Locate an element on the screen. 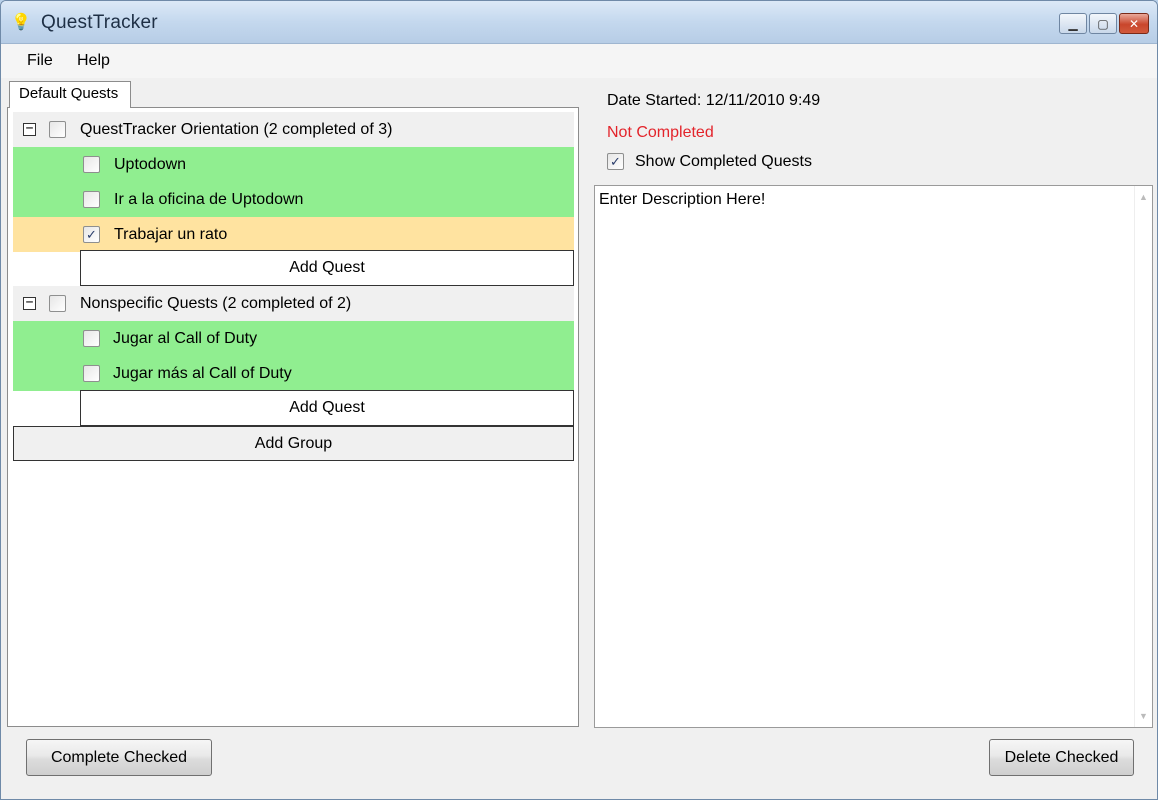  group-title: Nonspecific Quests (2 completed of 2) is located at coordinates (216, 303).